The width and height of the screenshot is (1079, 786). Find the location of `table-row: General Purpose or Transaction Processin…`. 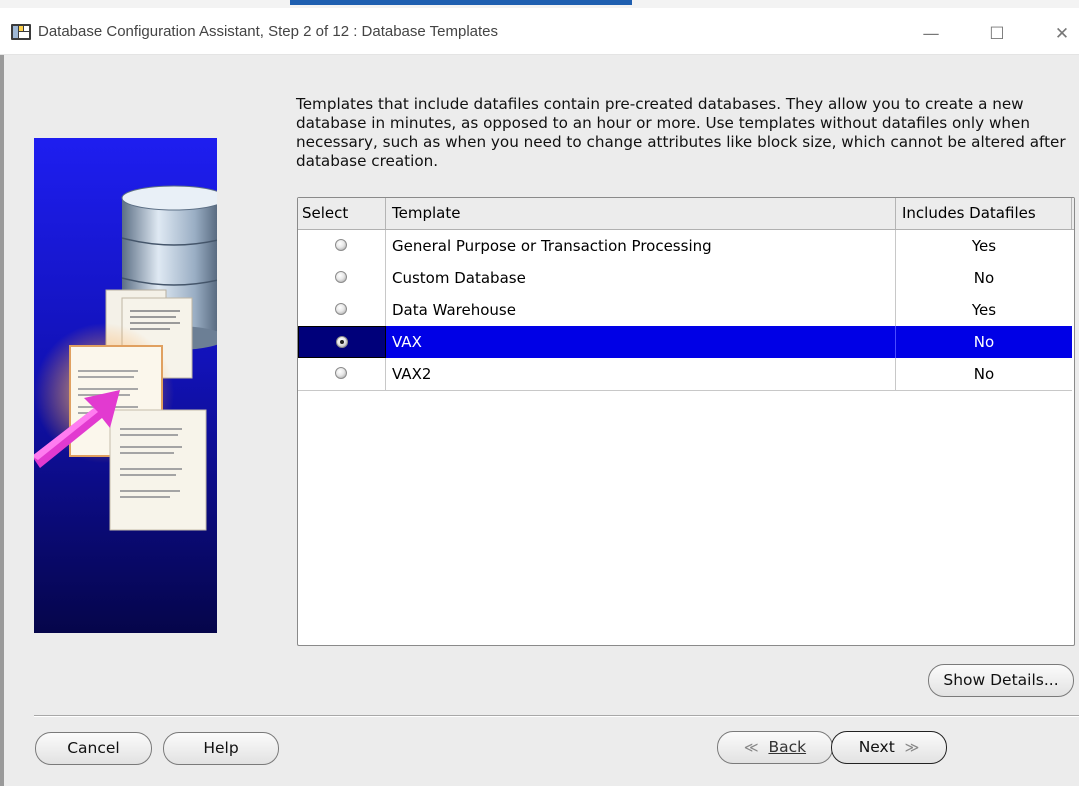

table-row: General Purpose or Transaction Processin… is located at coordinates (685, 246).